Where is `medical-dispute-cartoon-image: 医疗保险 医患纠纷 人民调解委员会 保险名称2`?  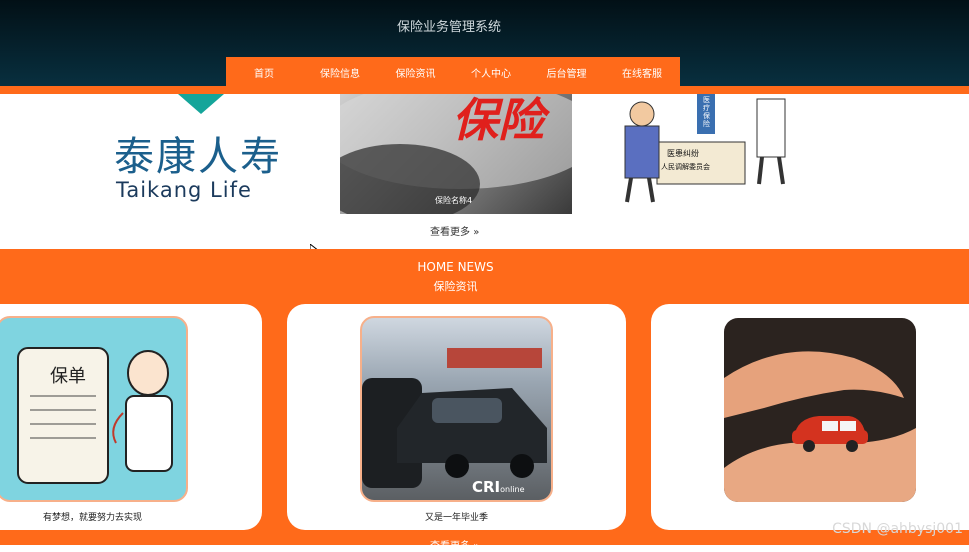
medical-dispute-cartoon-image: 医疗保险 医患纠纷 人民调解委员会 保险名称2 is located at coordinates (700, 154).